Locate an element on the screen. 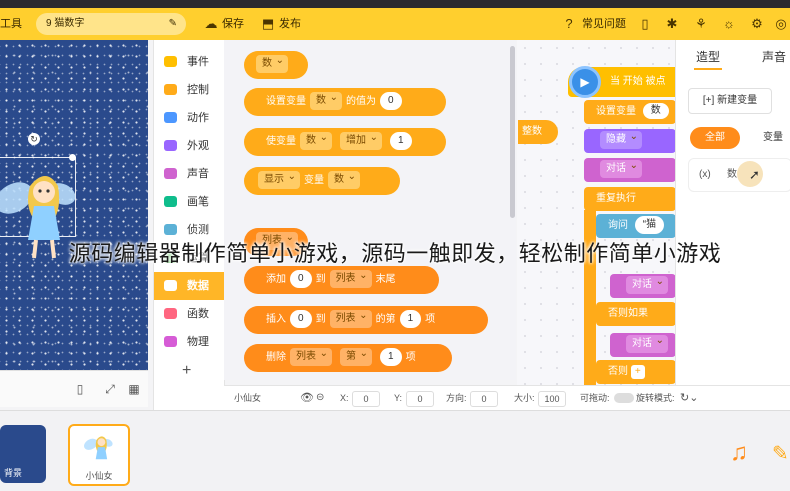  draggable-toggle is located at coordinates (624, 398).